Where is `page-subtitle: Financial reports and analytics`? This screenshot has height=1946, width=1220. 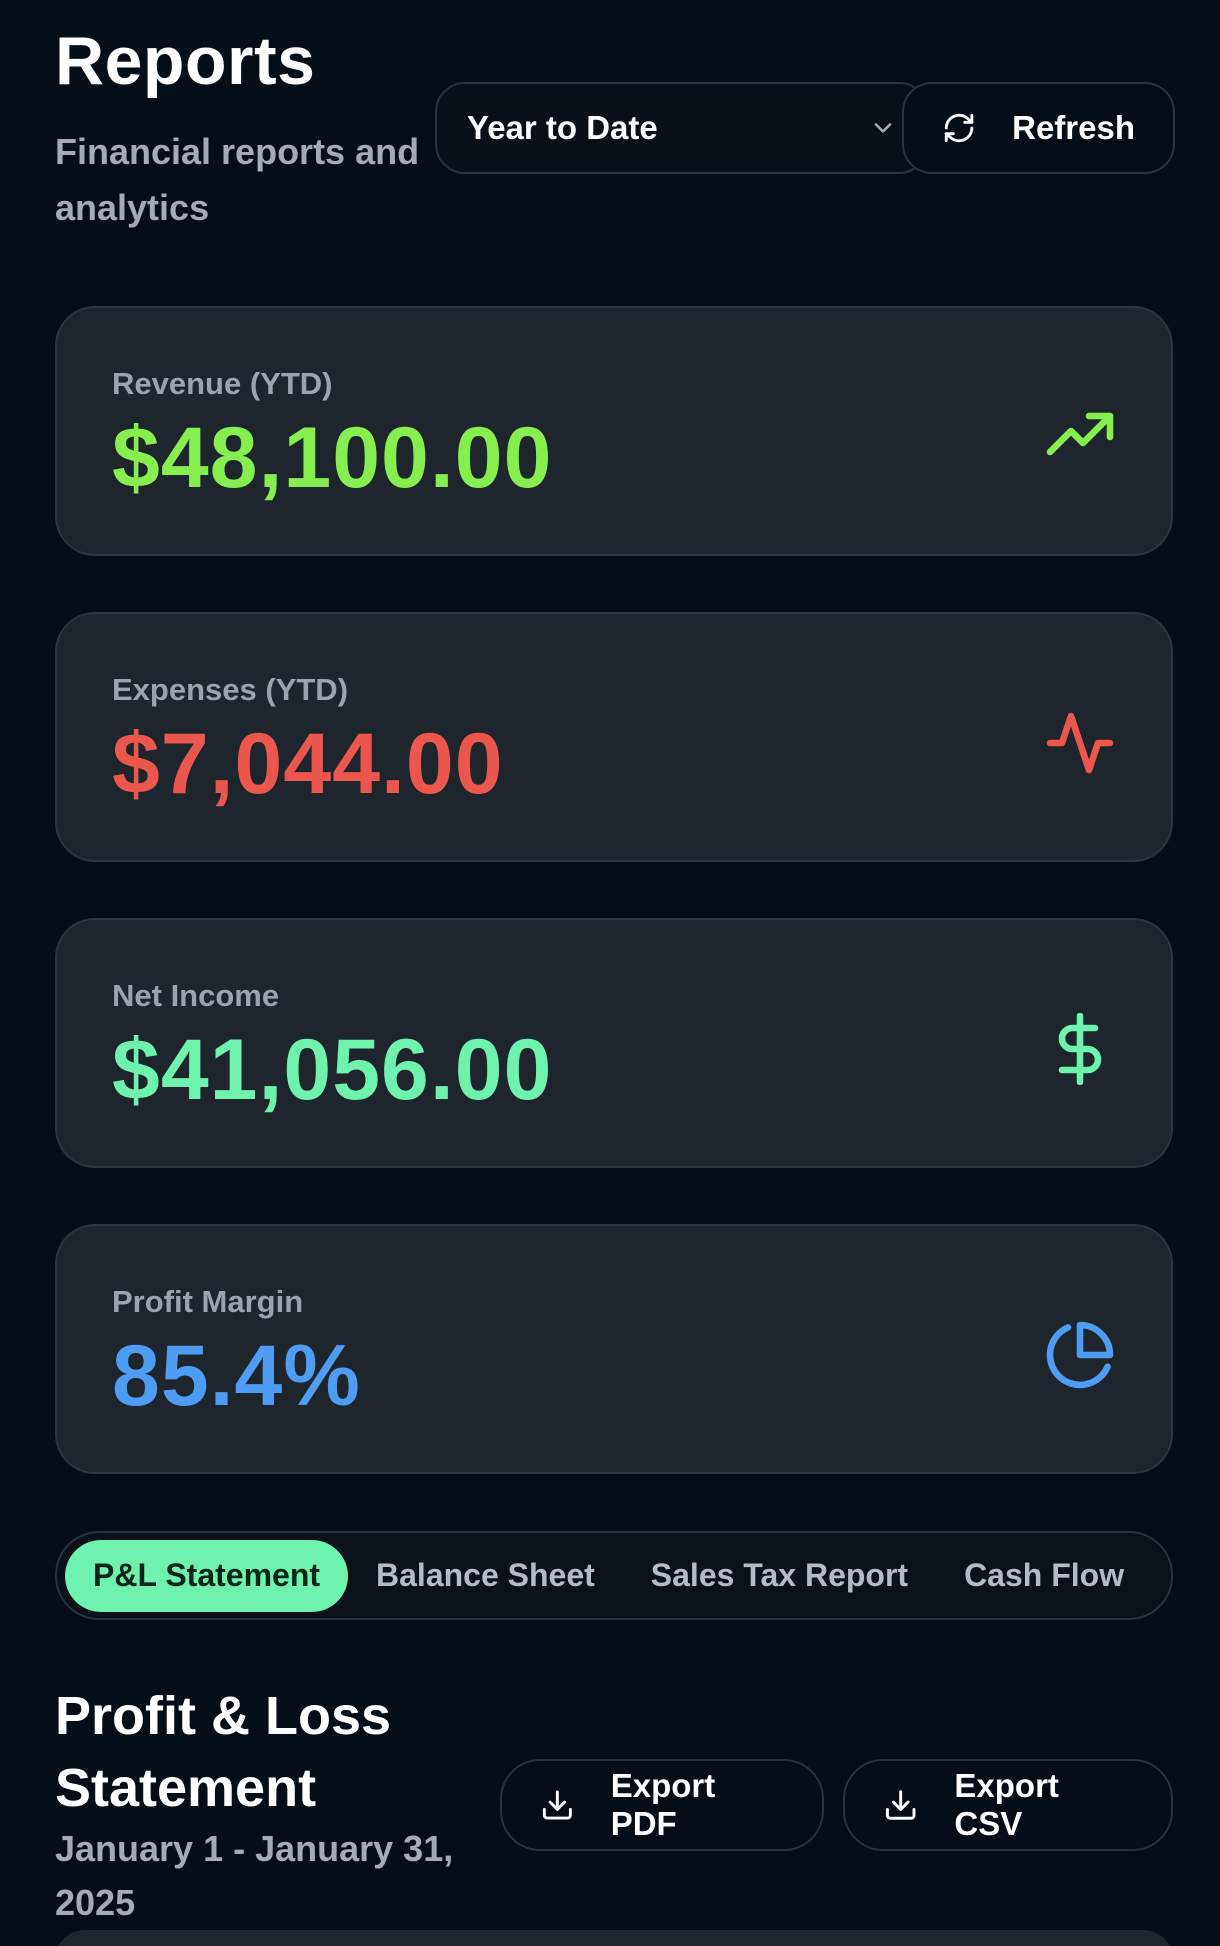 page-subtitle: Financial reports and analytics is located at coordinates (237, 179).